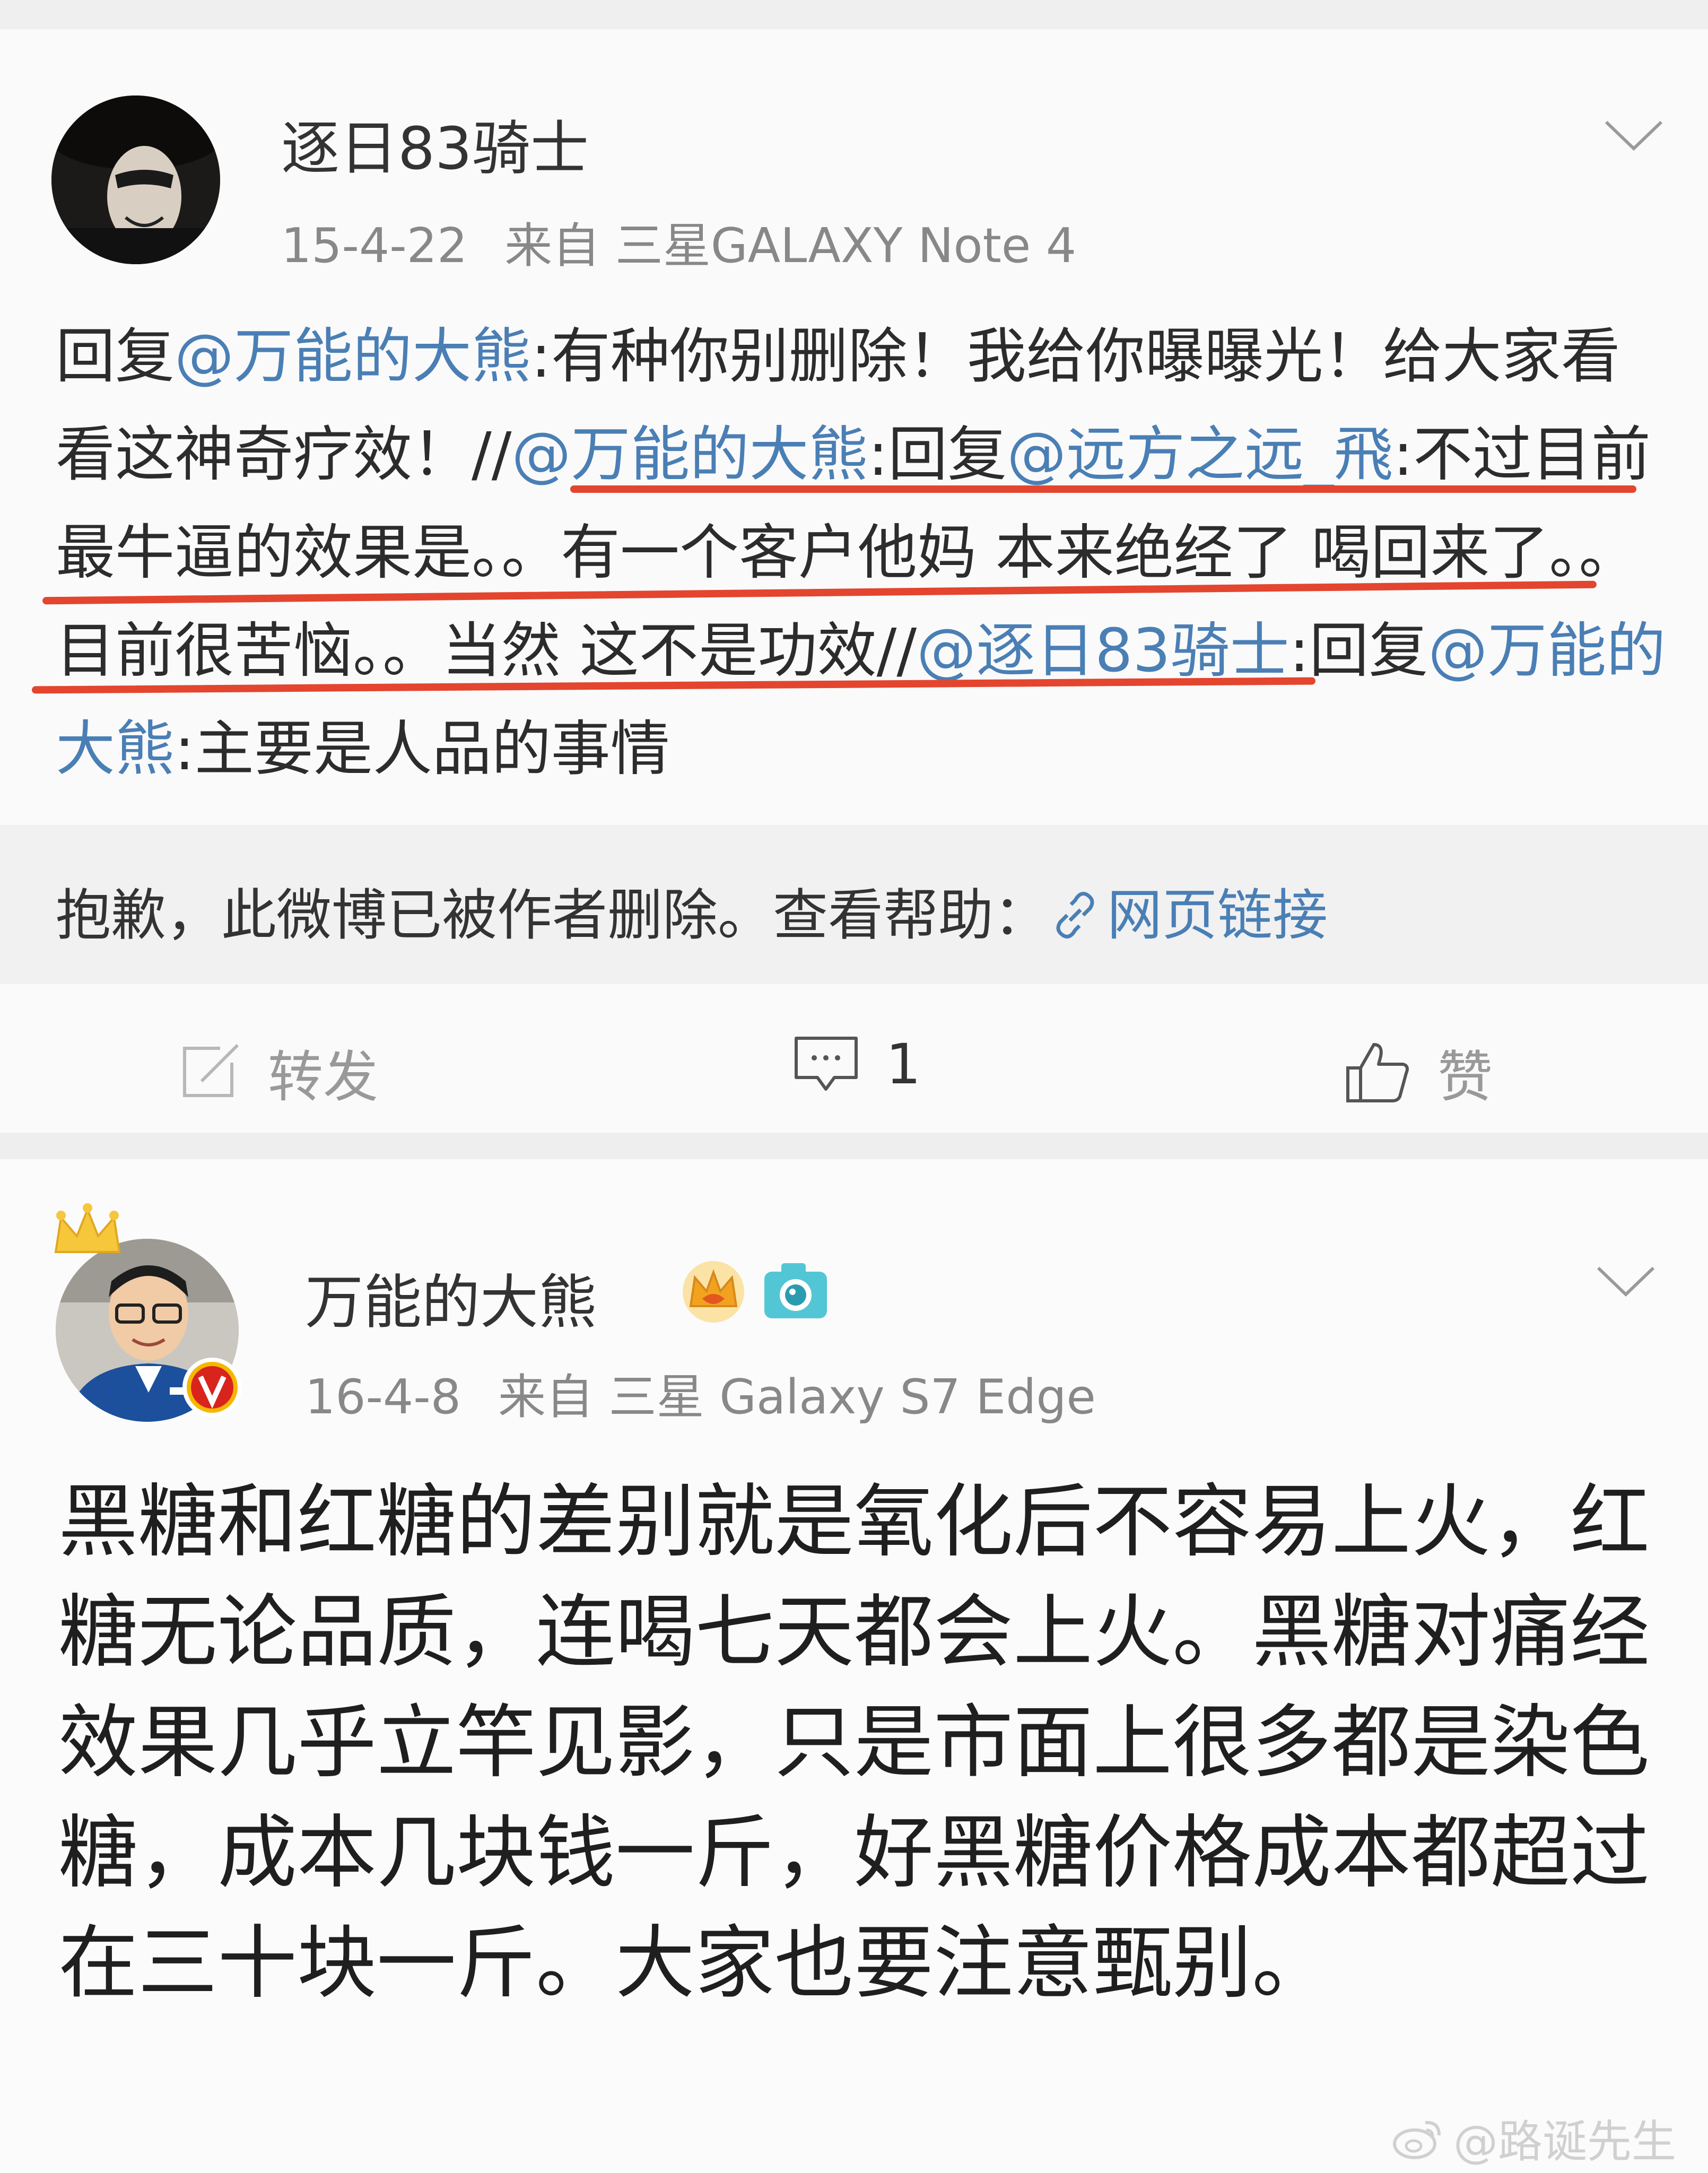  What do you see at coordinates (714, 1292) in the screenshot?
I see `vip-crown-badge-icon` at bounding box center [714, 1292].